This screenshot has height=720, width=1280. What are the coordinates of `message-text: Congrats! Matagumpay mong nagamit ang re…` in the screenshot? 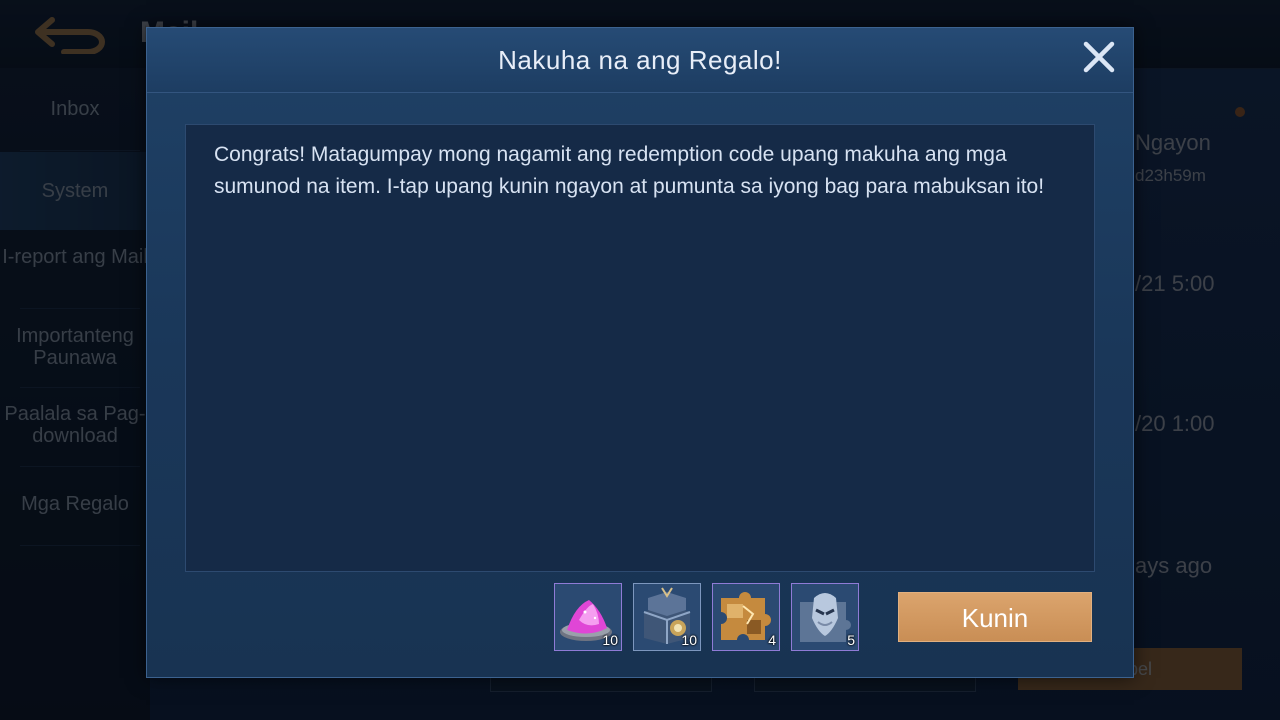 It's located at (629, 170).